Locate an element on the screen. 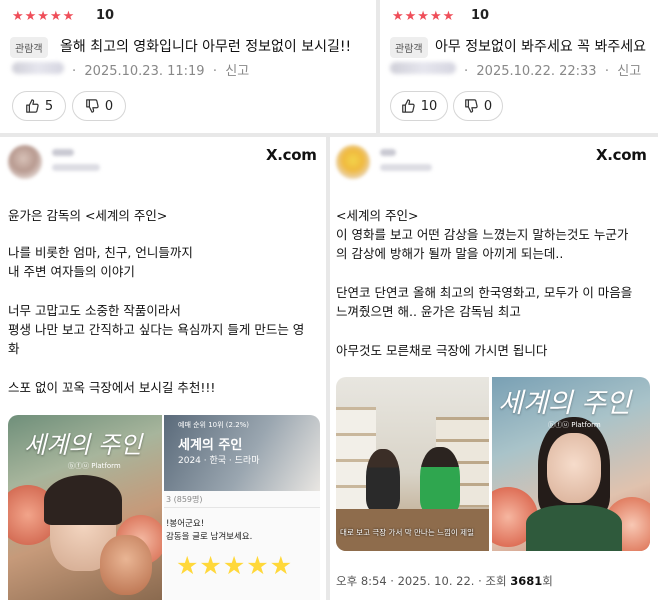 The height and width of the screenshot is (600, 658). sticker-line2: 감동을 글로 남겨보세요. is located at coordinates (209, 537).